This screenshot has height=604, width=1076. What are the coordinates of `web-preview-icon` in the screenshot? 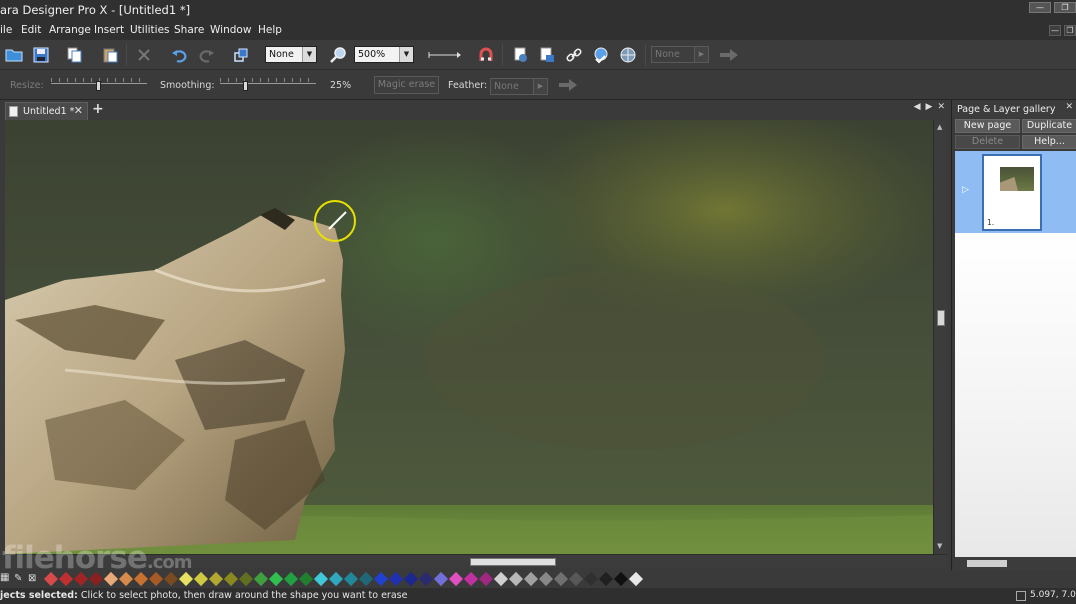 It's located at (628, 55).